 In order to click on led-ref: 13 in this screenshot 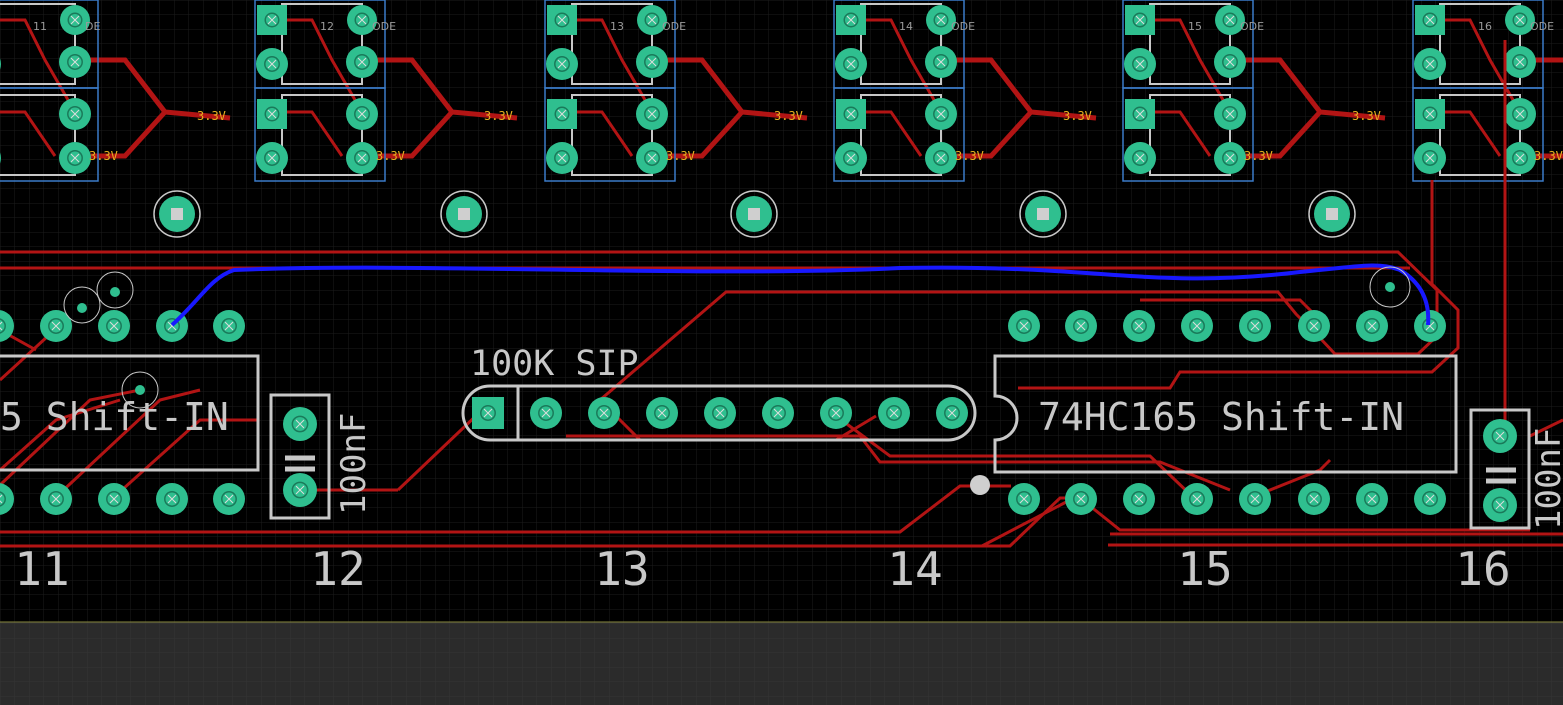, I will do `click(617, 26)`.